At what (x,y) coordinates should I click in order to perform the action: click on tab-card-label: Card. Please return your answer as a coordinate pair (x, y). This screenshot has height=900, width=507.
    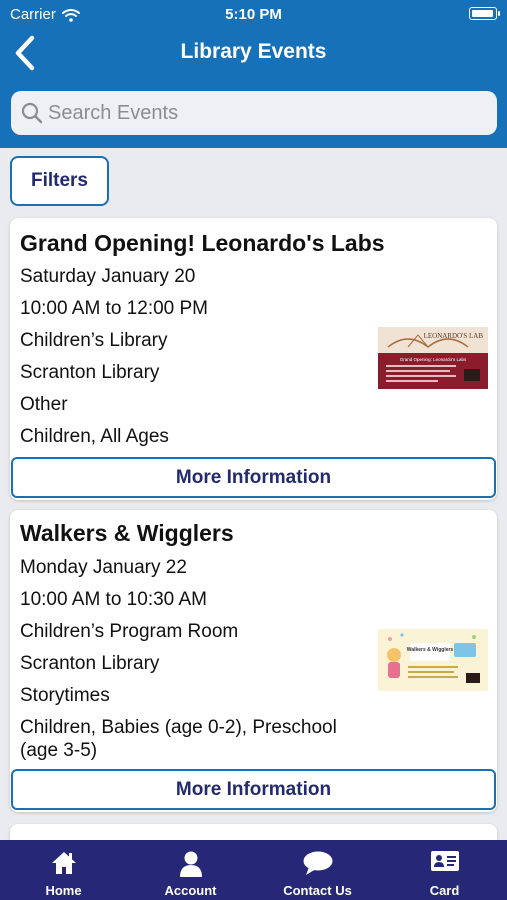
    Looking at the image, I should click on (444, 890).